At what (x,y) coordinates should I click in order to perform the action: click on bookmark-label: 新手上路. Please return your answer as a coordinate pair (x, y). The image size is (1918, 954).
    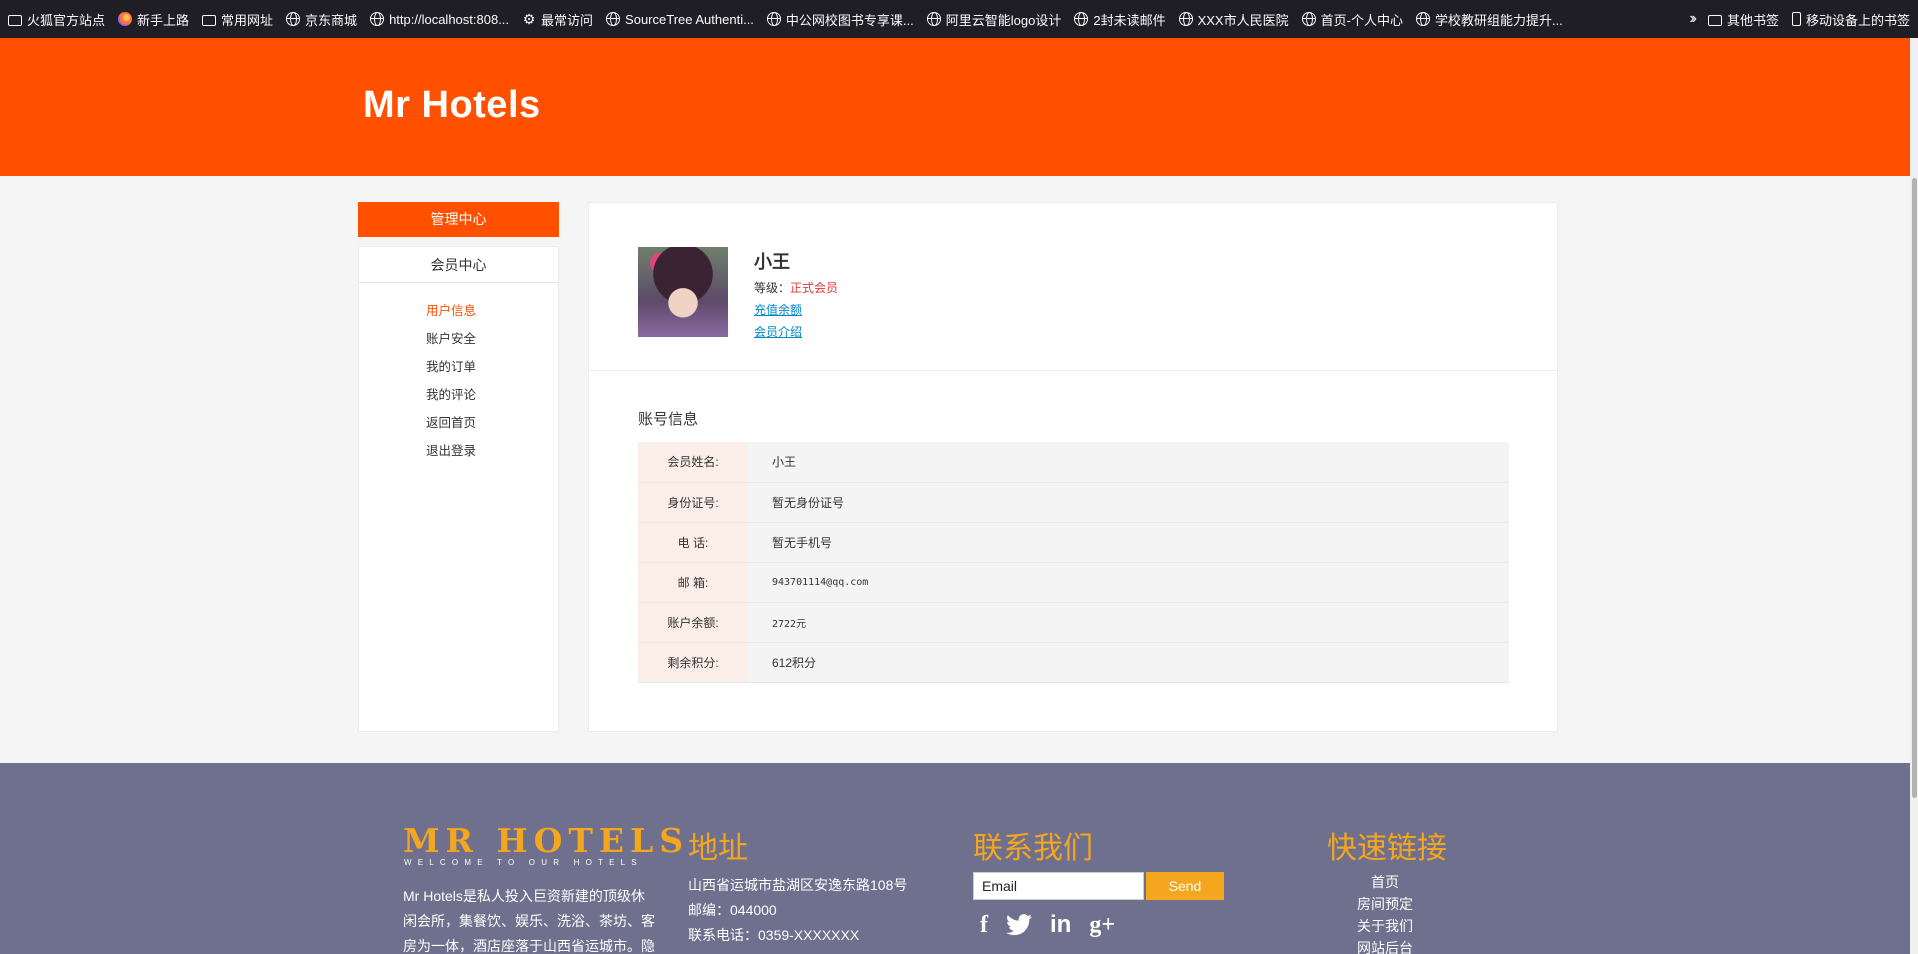
    Looking at the image, I should click on (163, 20).